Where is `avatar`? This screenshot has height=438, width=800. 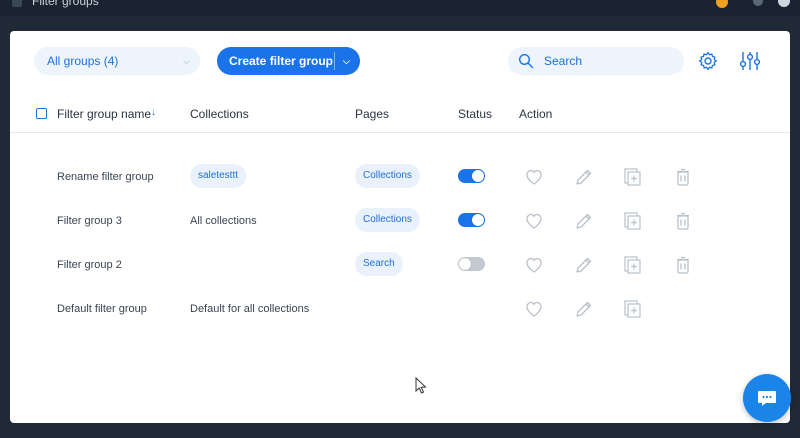 avatar is located at coordinates (784, 3).